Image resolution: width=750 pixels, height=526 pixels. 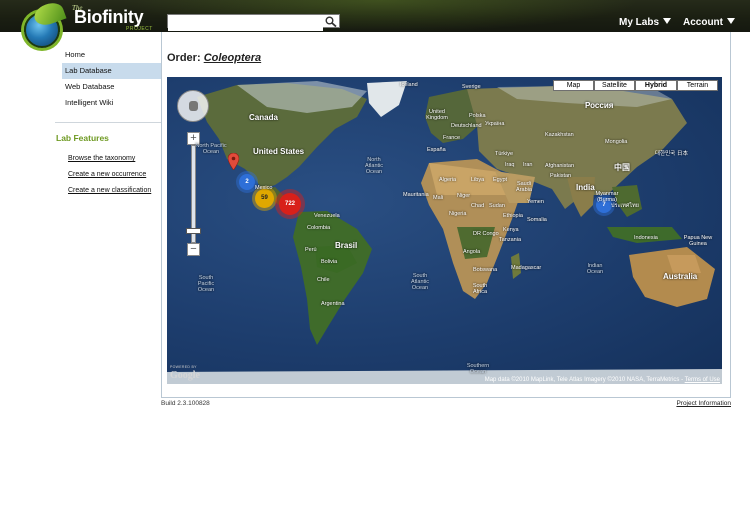 I want to click on account-menu: Account, so click(x=709, y=22).